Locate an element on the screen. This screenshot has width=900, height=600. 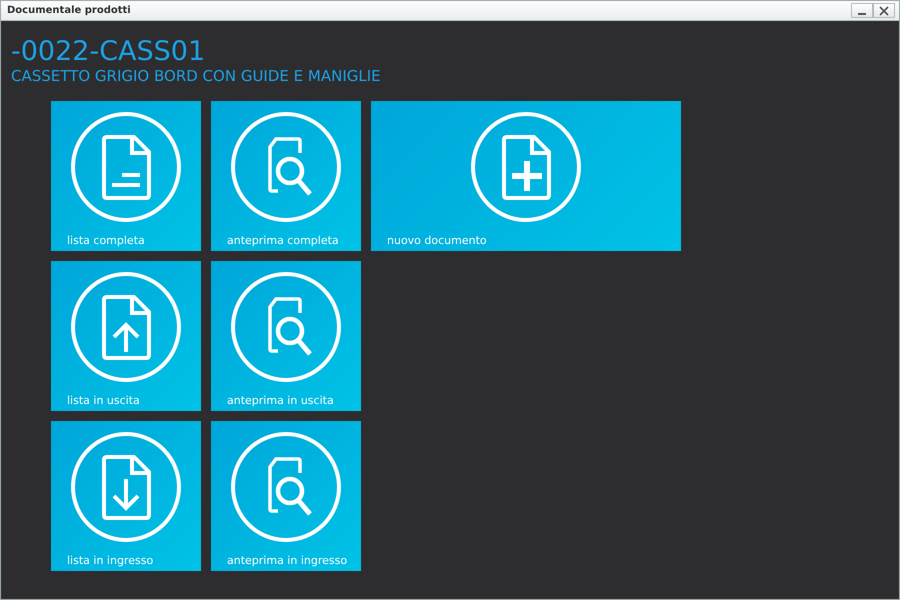
new-document-icon is located at coordinates (526, 167).